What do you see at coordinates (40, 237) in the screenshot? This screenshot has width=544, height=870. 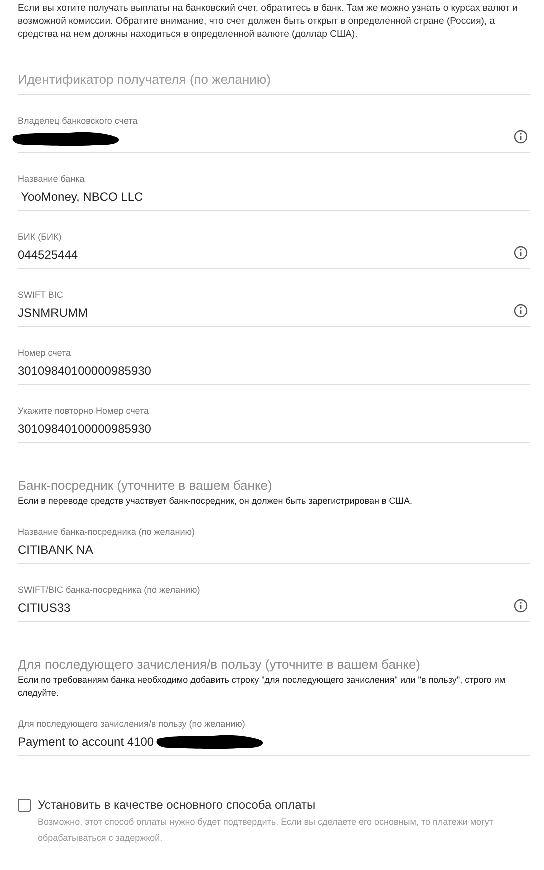 I see `field-label: БИК (БИК)` at bounding box center [40, 237].